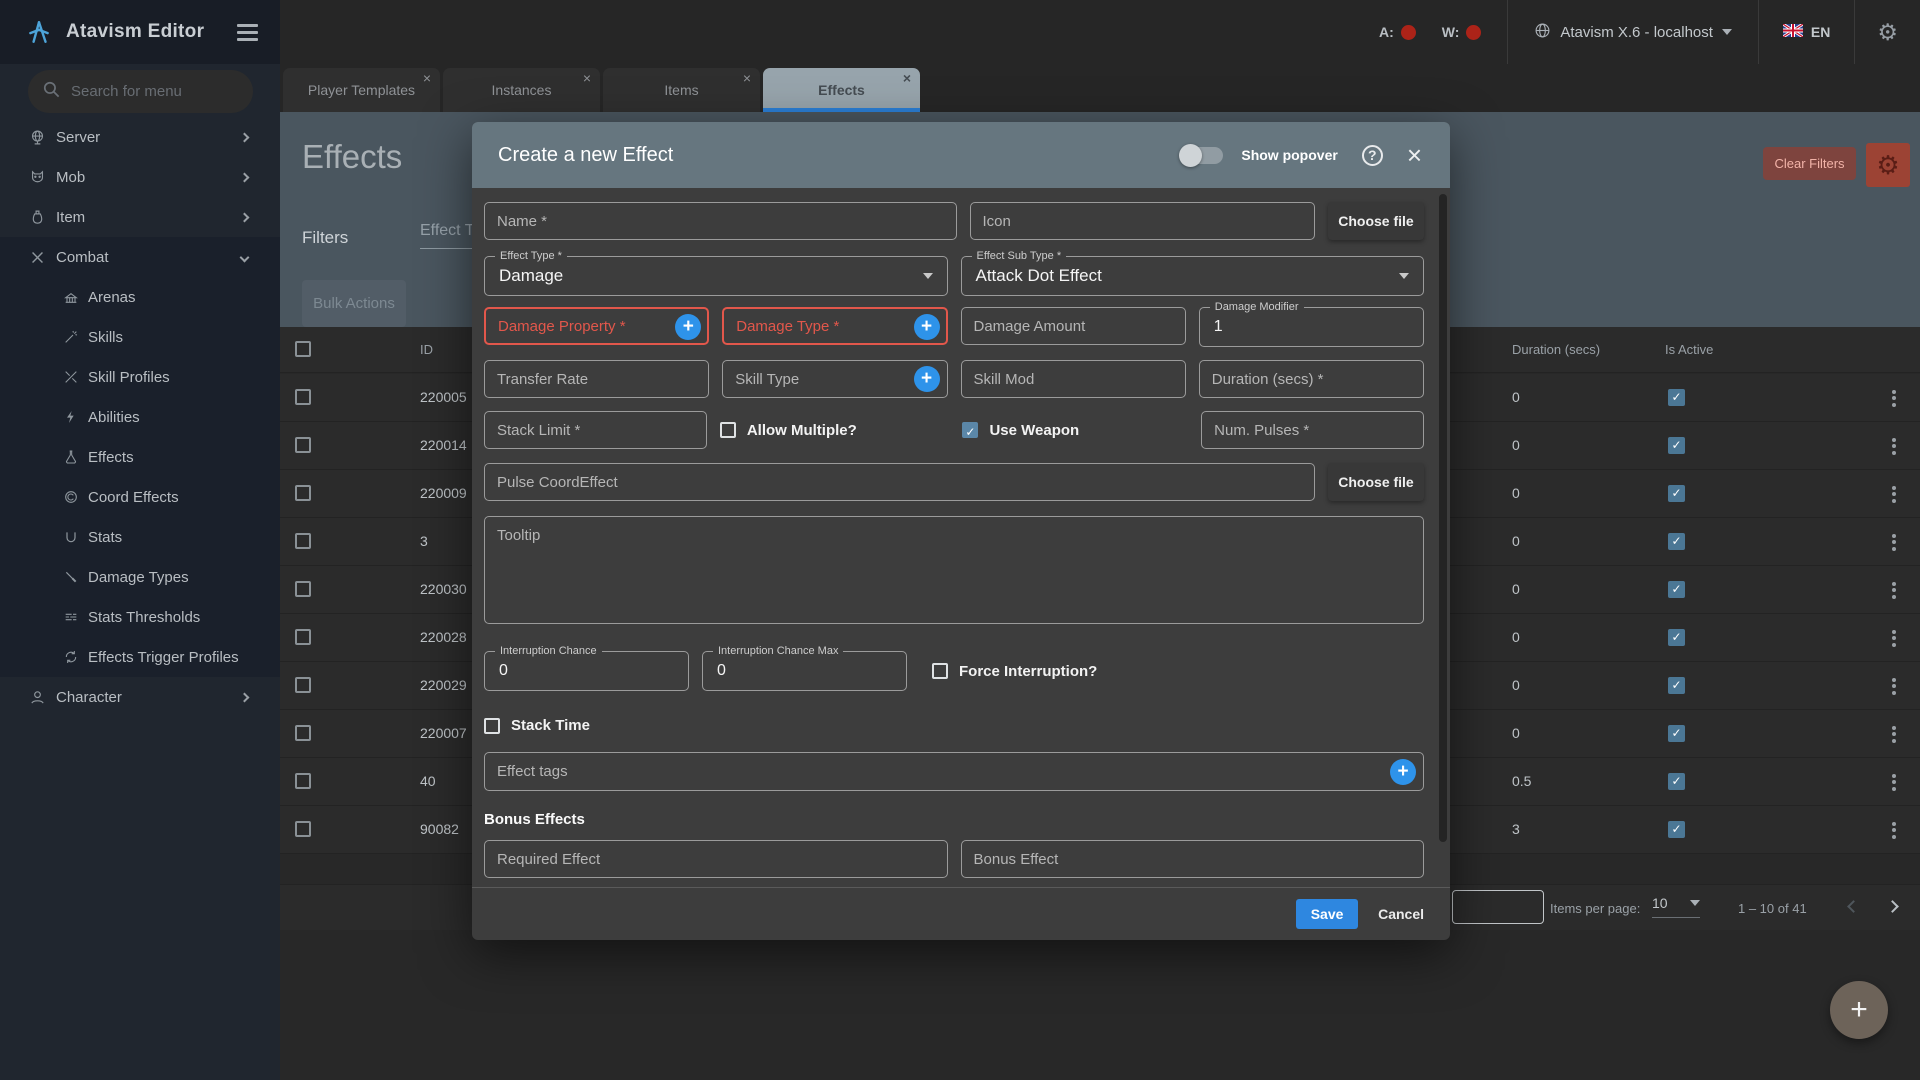  I want to click on tab-player-templates: Player Templates ×, so click(361, 90).